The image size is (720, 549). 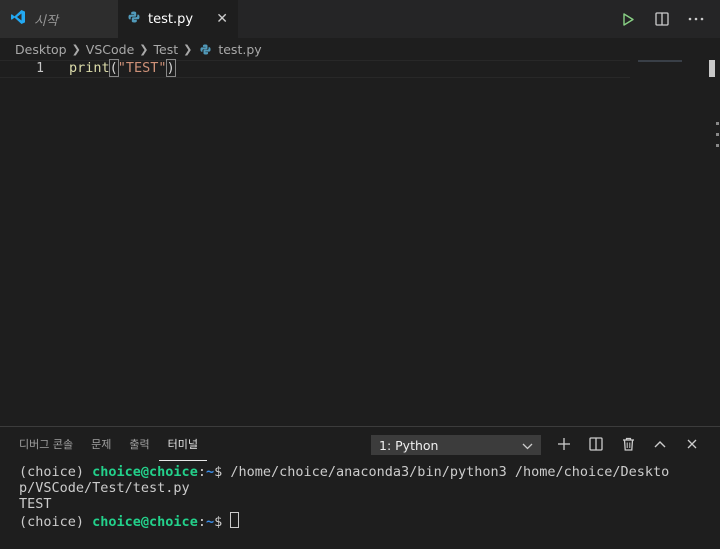 What do you see at coordinates (660, 444) in the screenshot?
I see `chevron-up-icon` at bounding box center [660, 444].